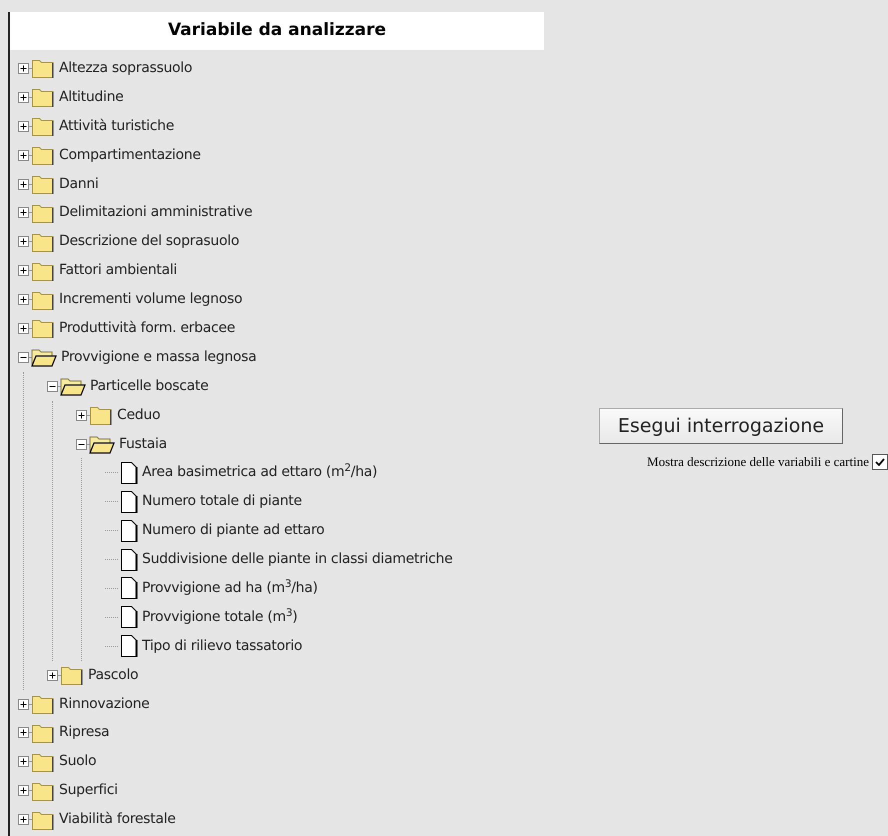  Describe the element at coordinates (155, 213) in the screenshot. I see `tree-item: Delimitazioni amministrative` at that location.